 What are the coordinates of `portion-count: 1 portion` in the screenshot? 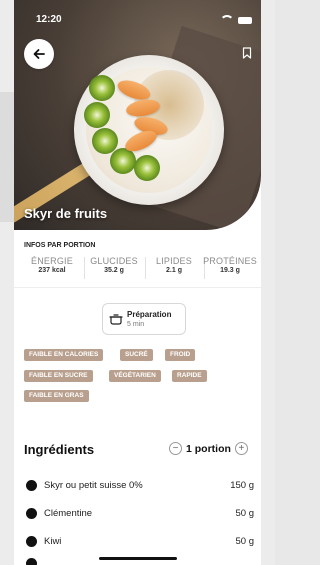 It's located at (208, 448).